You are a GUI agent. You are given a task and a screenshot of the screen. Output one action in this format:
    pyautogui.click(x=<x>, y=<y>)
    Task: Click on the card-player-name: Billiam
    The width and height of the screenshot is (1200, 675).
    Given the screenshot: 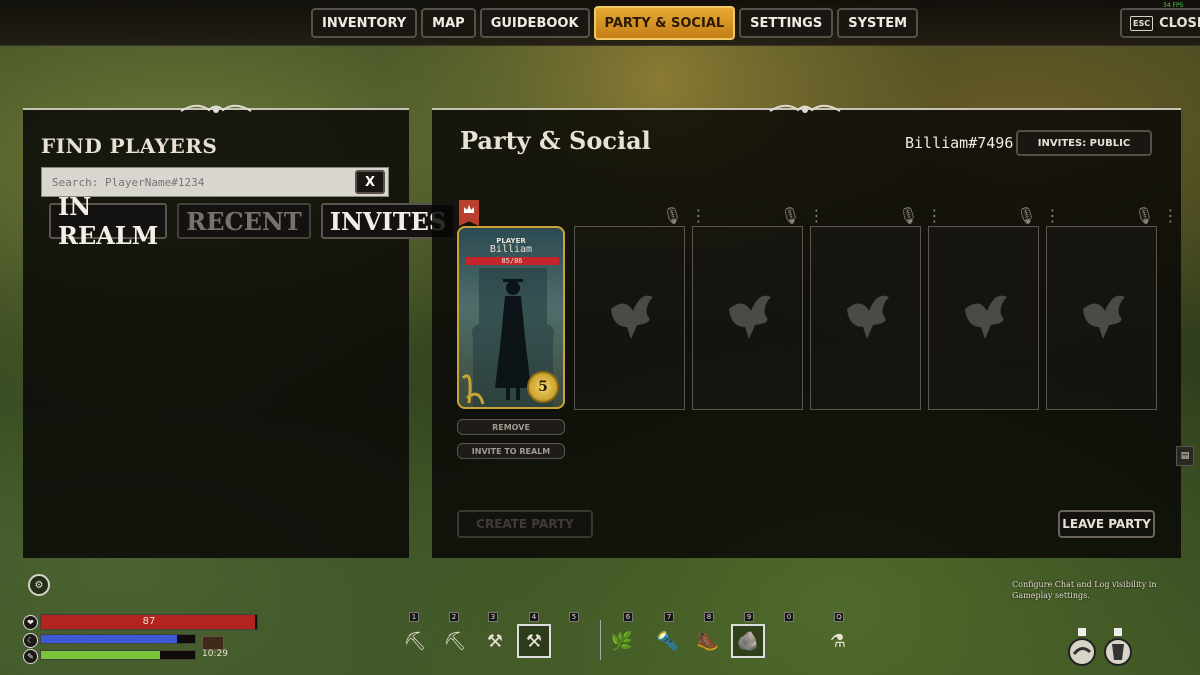 What is the action you would take?
    pyautogui.click(x=511, y=249)
    